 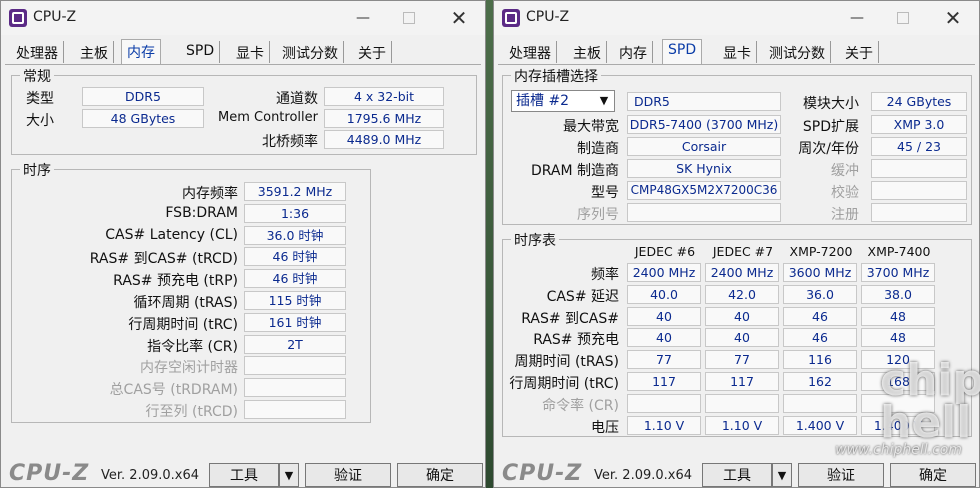 I want to click on manufacturer-label: 制造商, so click(x=598, y=149).